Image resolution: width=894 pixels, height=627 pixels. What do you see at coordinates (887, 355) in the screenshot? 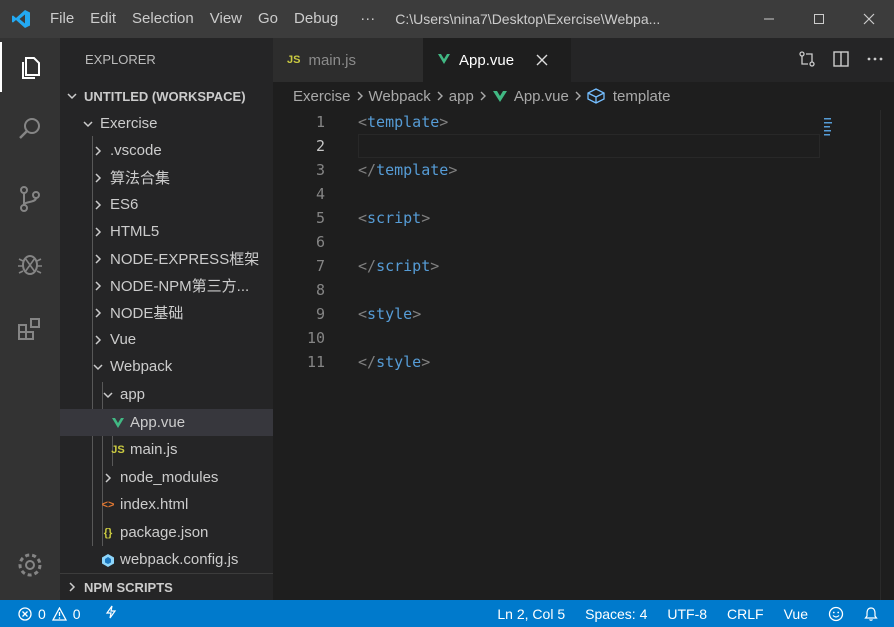
I see `editor-scrollbar` at bounding box center [887, 355].